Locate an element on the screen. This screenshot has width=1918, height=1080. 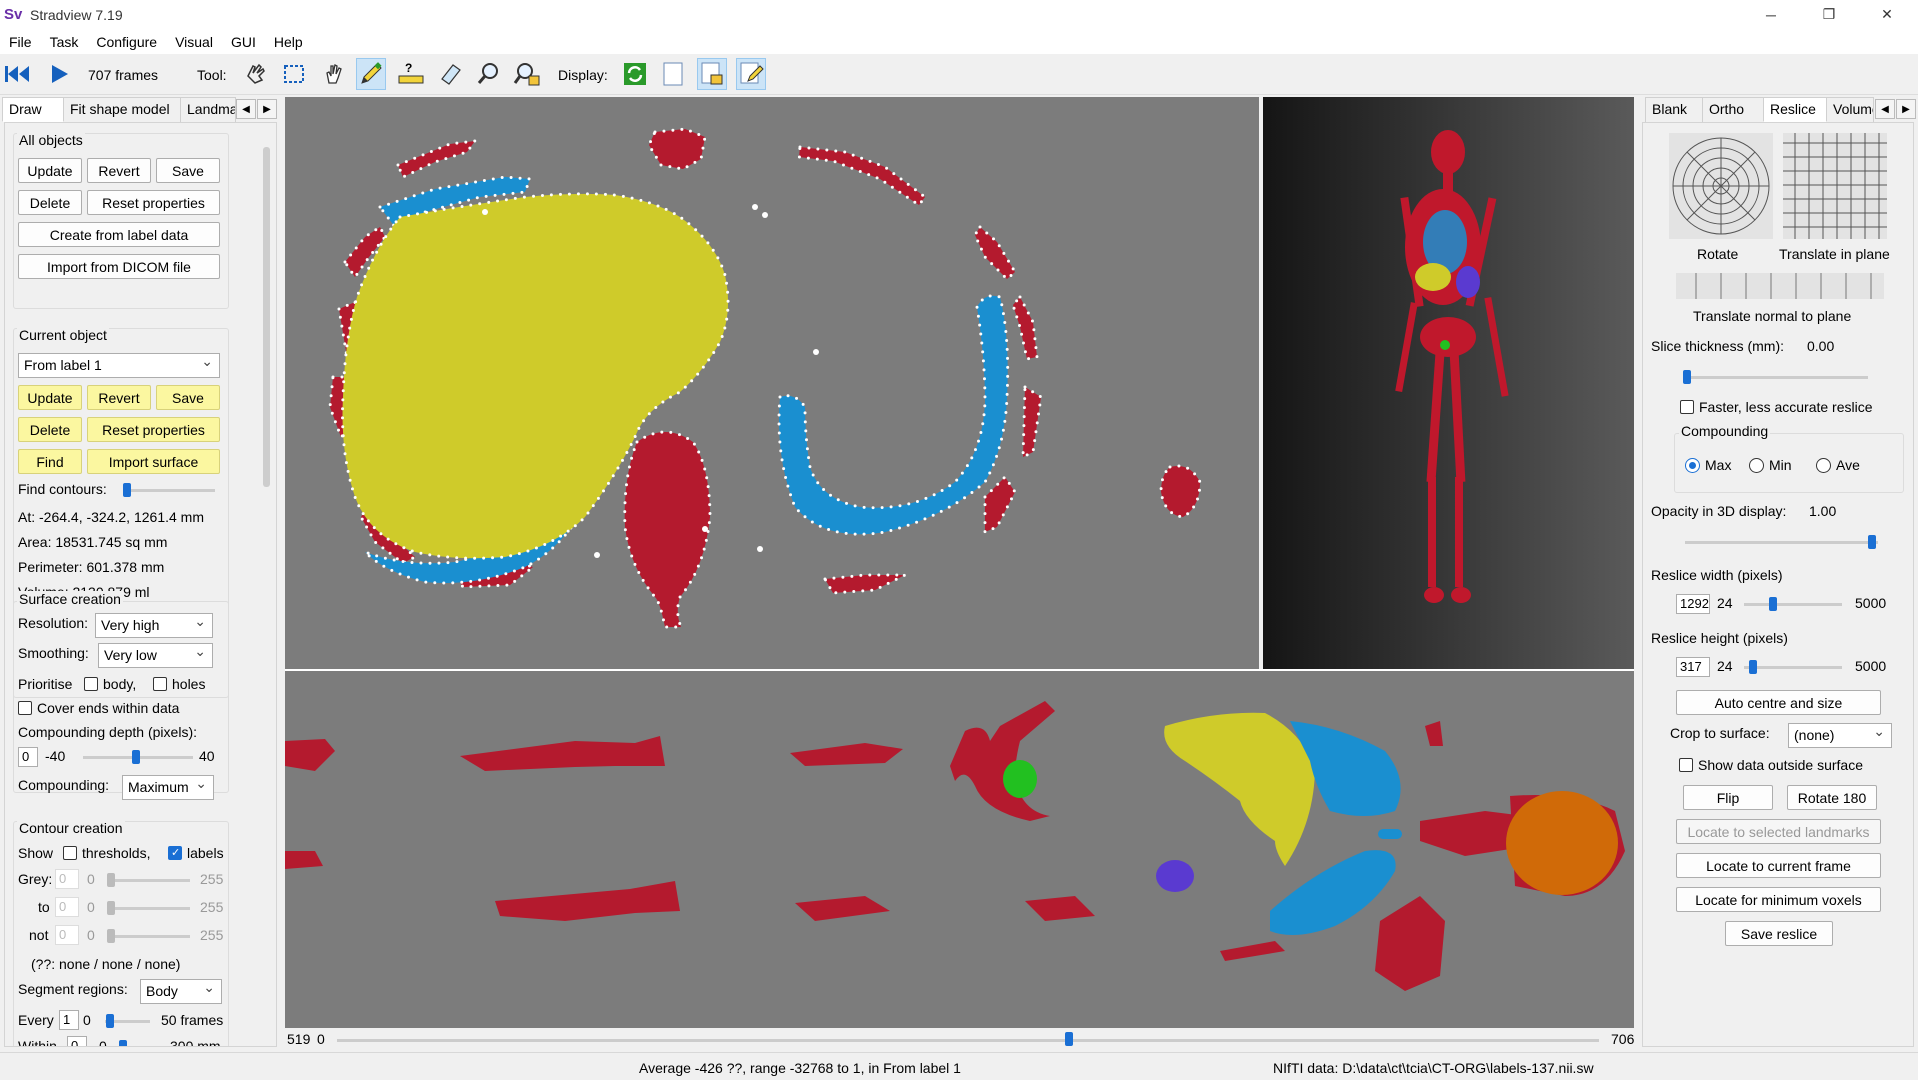
right-tab-scroll-left: ◀ is located at coordinates (1885, 109).